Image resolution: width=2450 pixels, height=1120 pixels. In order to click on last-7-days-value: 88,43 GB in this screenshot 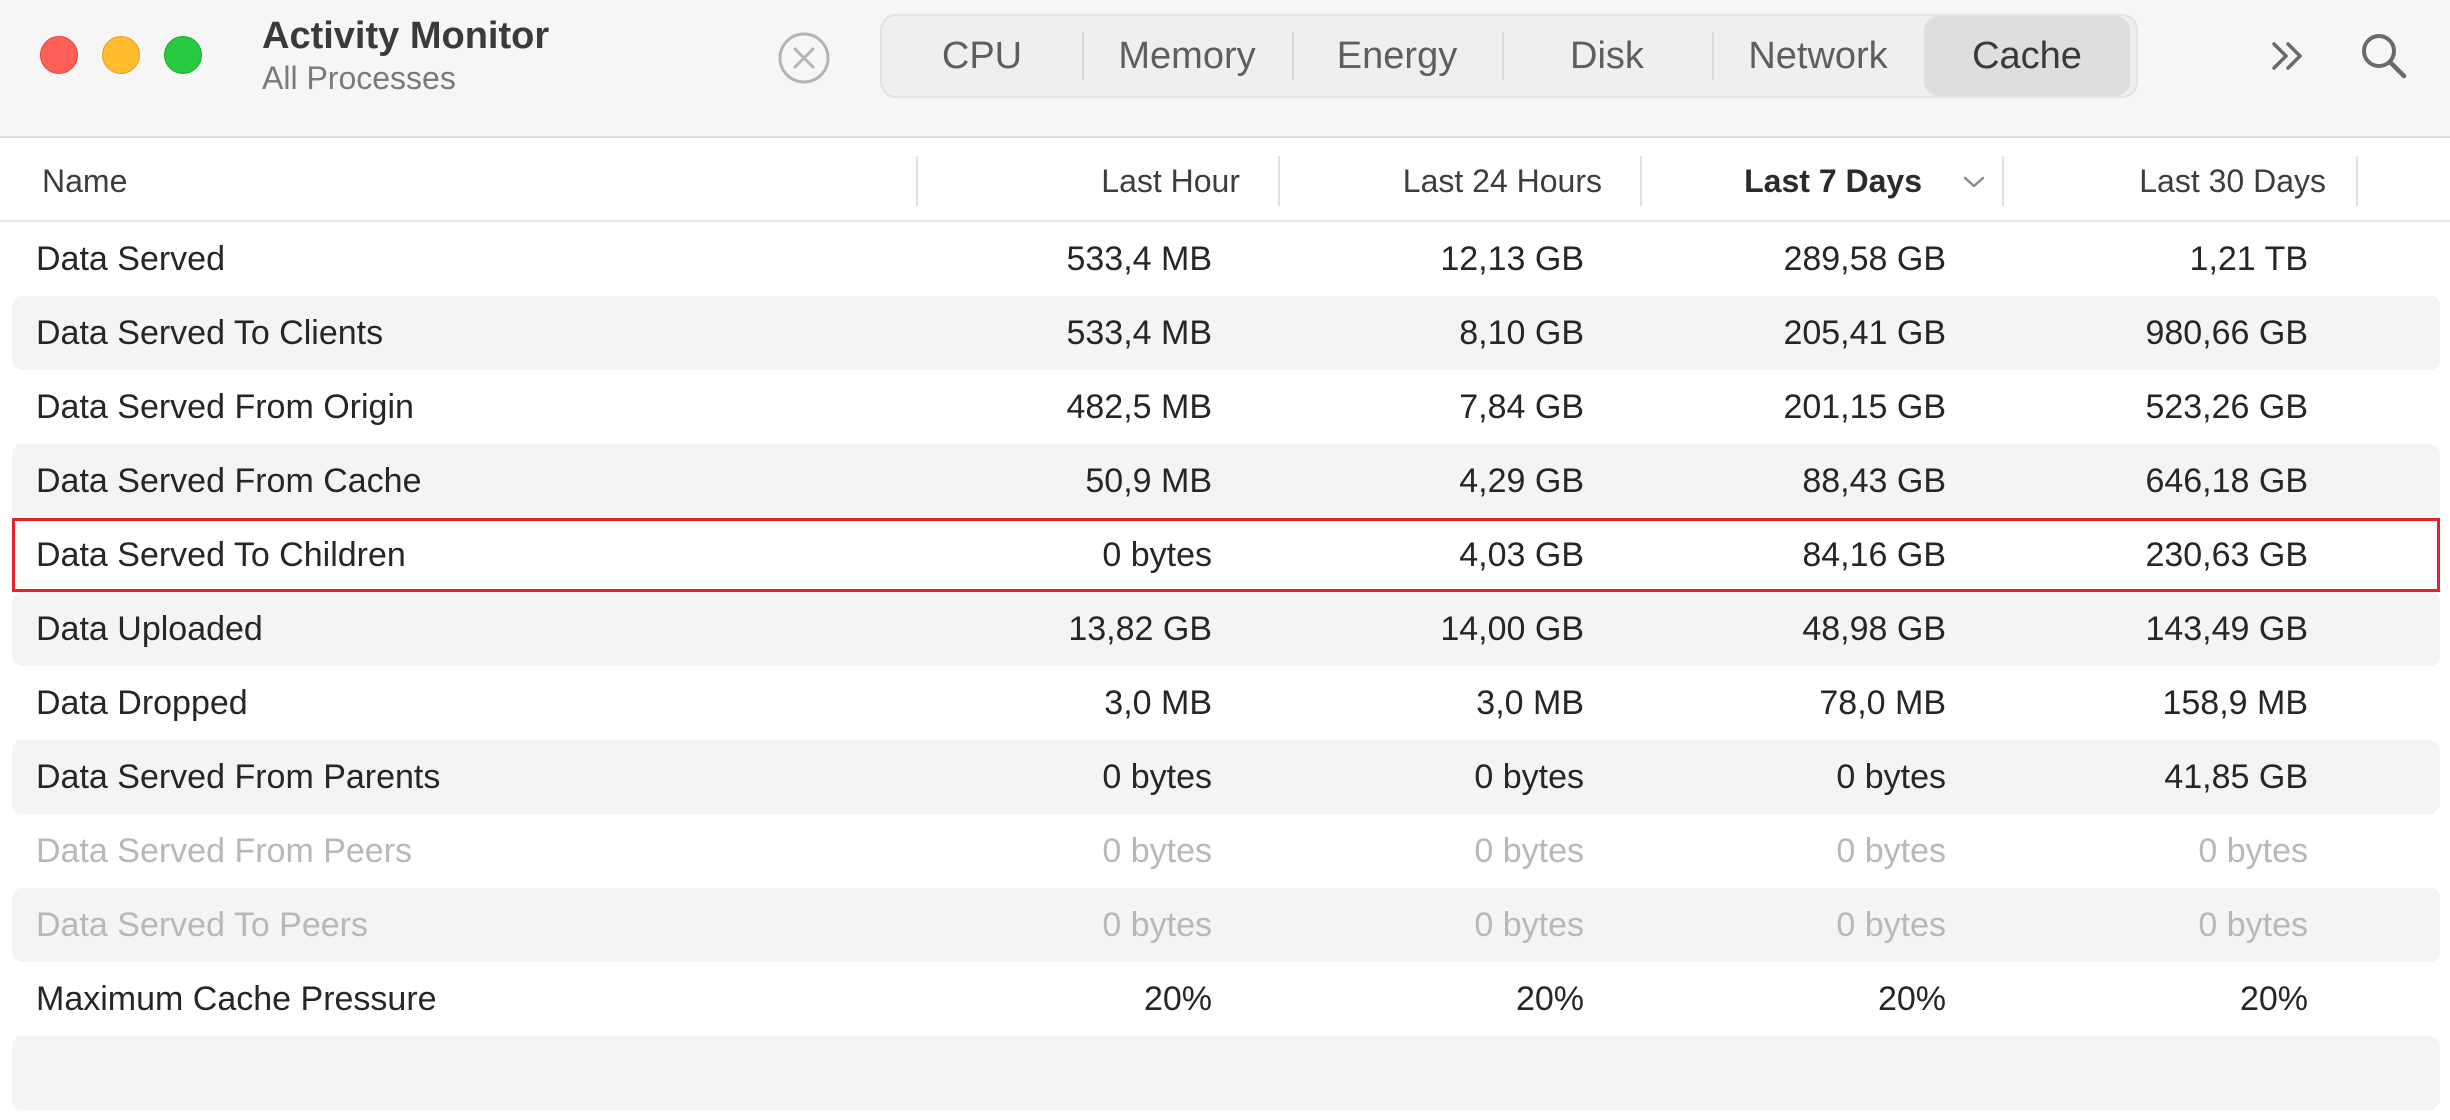, I will do `click(1874, 481)`.